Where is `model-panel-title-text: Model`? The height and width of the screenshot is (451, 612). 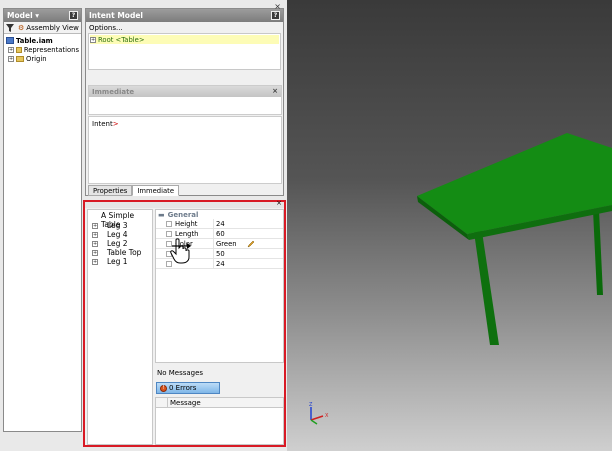 model-panel-title-text: Model is located at coordinates (20, 15).